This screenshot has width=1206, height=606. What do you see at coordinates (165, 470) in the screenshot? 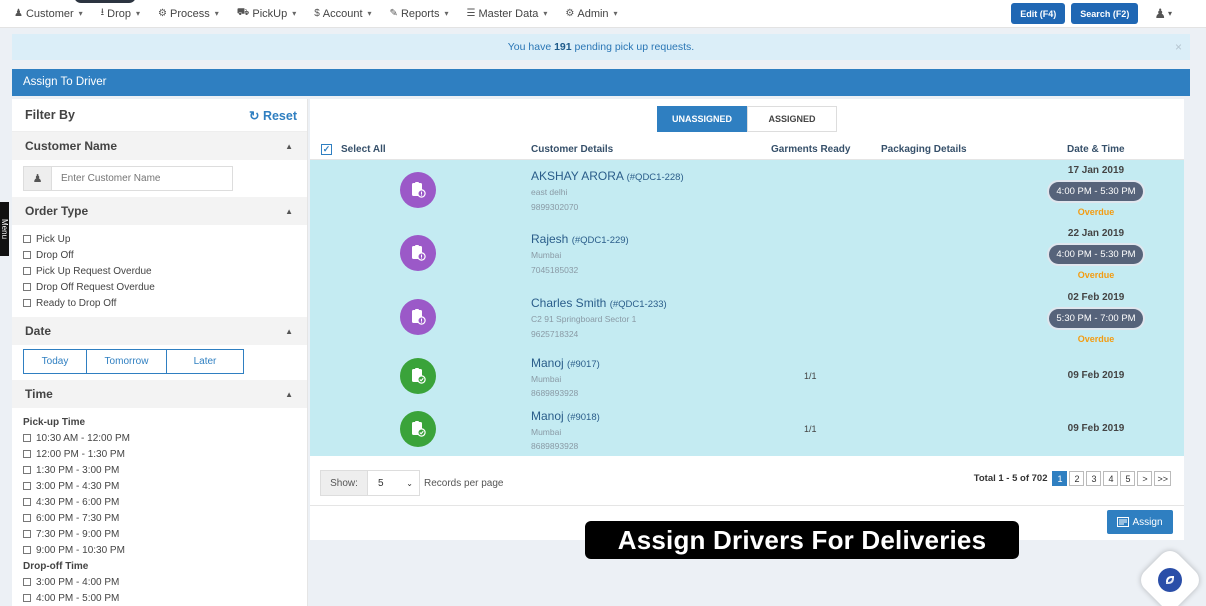
I see `pickup-time-option: 1:30 PM - 3:00 PM` at bounding box center [165, 470].